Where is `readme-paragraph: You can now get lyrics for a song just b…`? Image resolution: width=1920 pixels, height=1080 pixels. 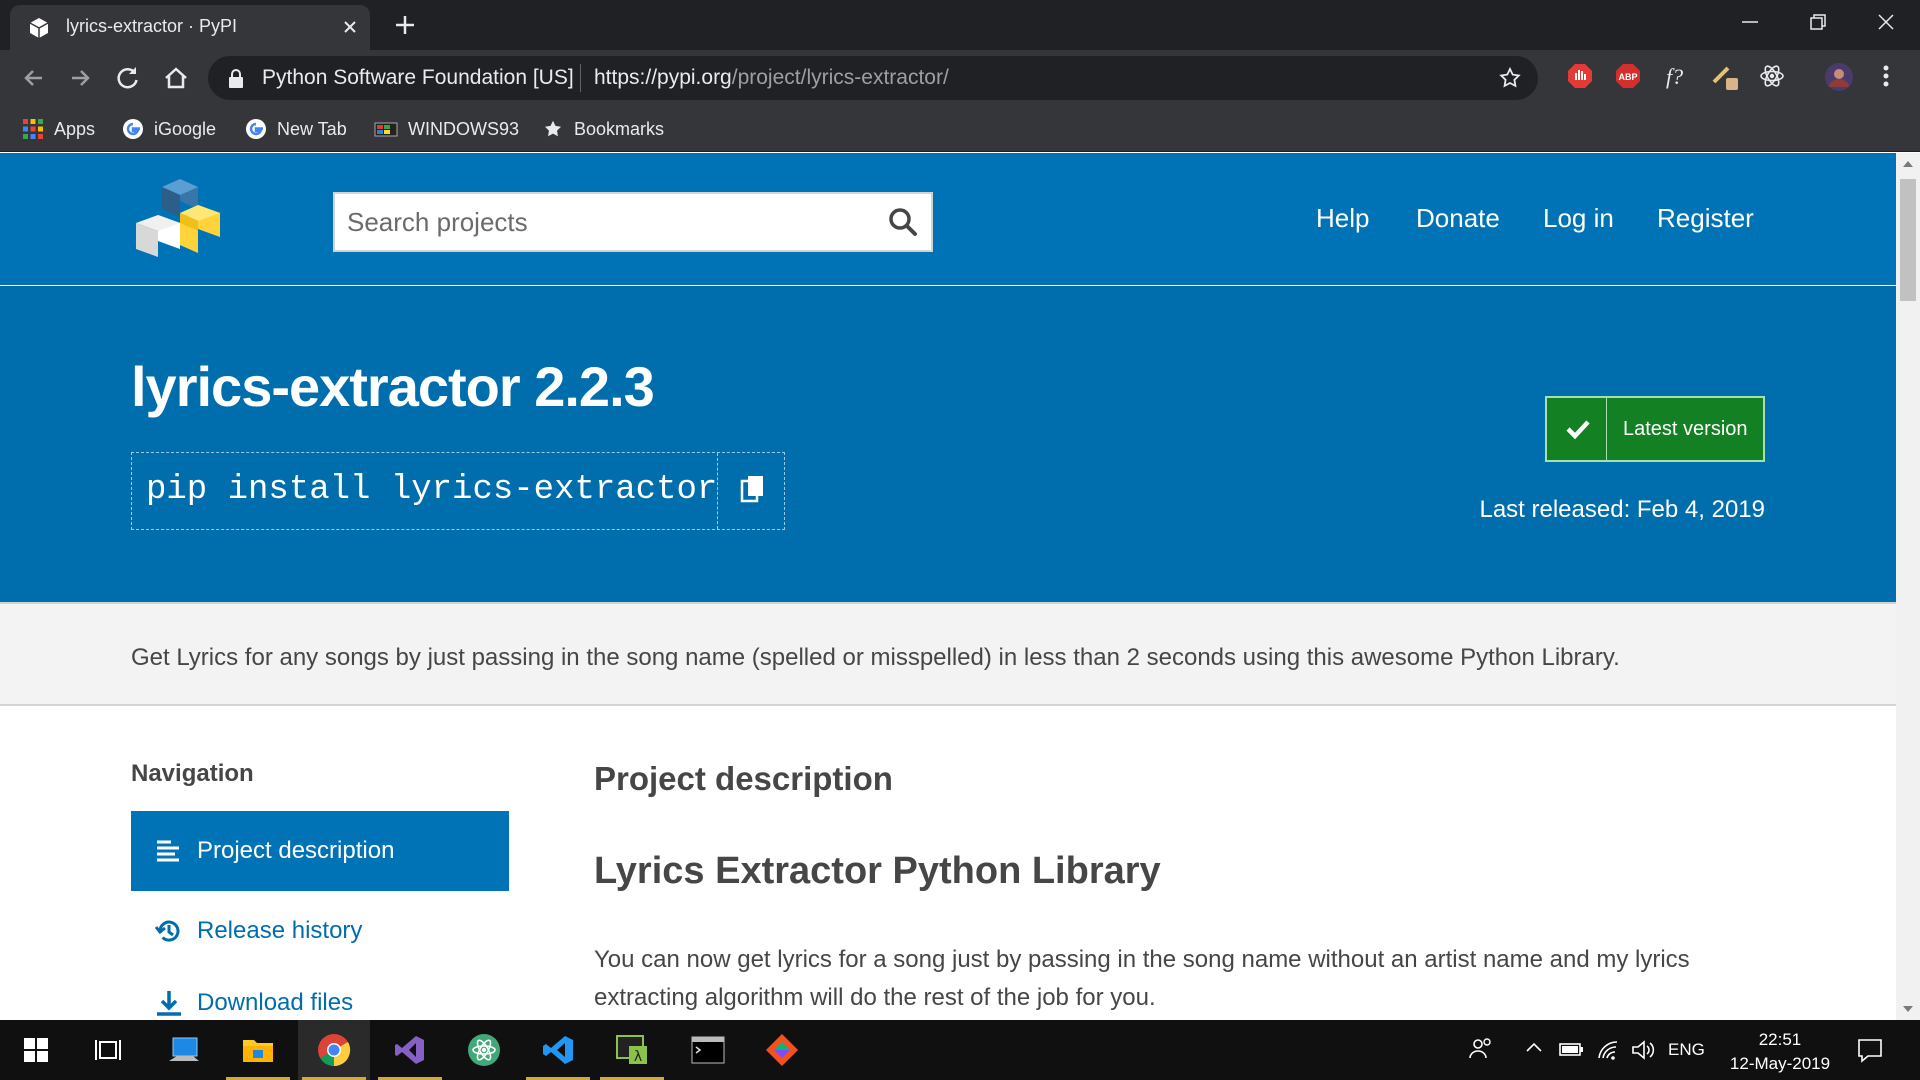 readme-paragraph: You can now get lyrics for a song just b… is located at coordinates (1142, 978).